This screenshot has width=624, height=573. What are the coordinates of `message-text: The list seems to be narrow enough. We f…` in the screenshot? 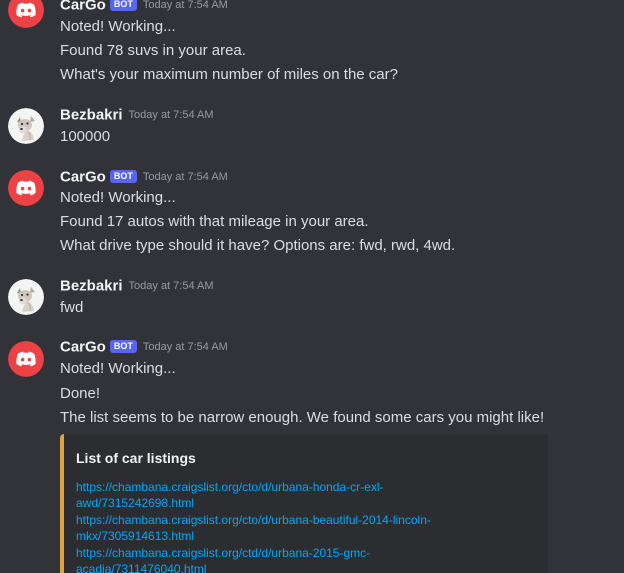 It's located at (302, 417).